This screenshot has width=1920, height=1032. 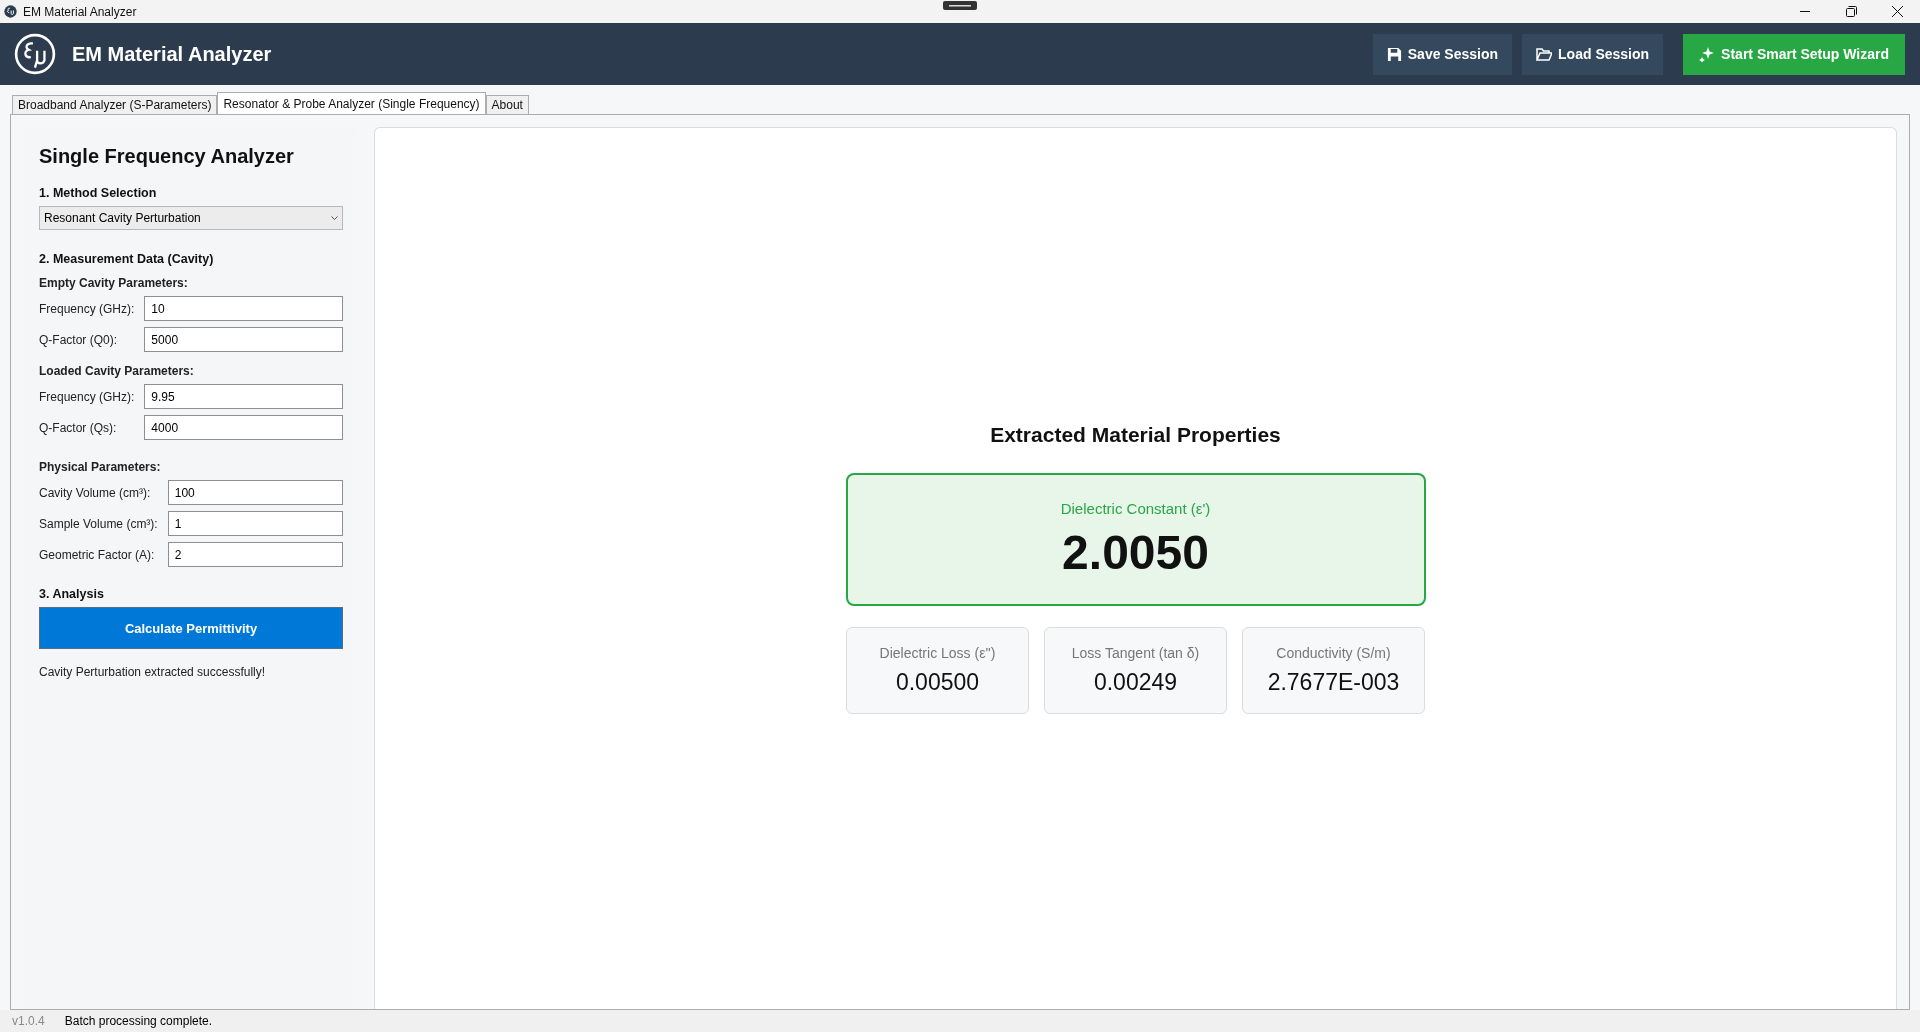 I want to click on section-heading: 2. Measurement Data (Cavity), so click(x=127, y=259).